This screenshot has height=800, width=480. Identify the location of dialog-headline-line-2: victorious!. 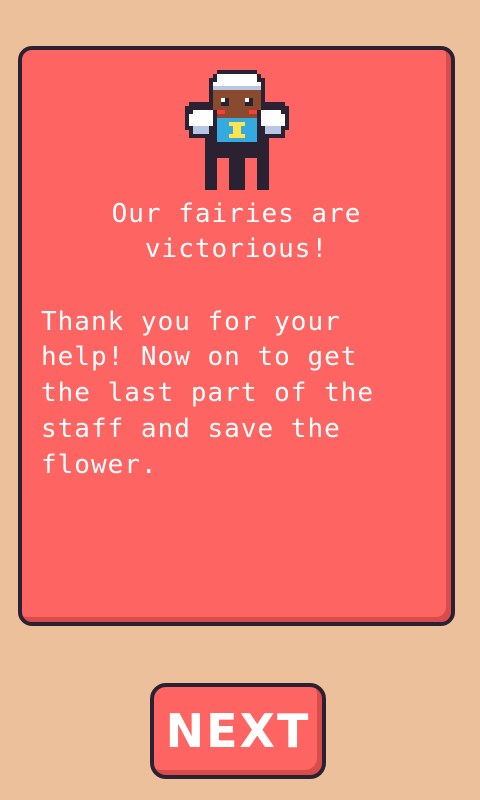
(236, 249).